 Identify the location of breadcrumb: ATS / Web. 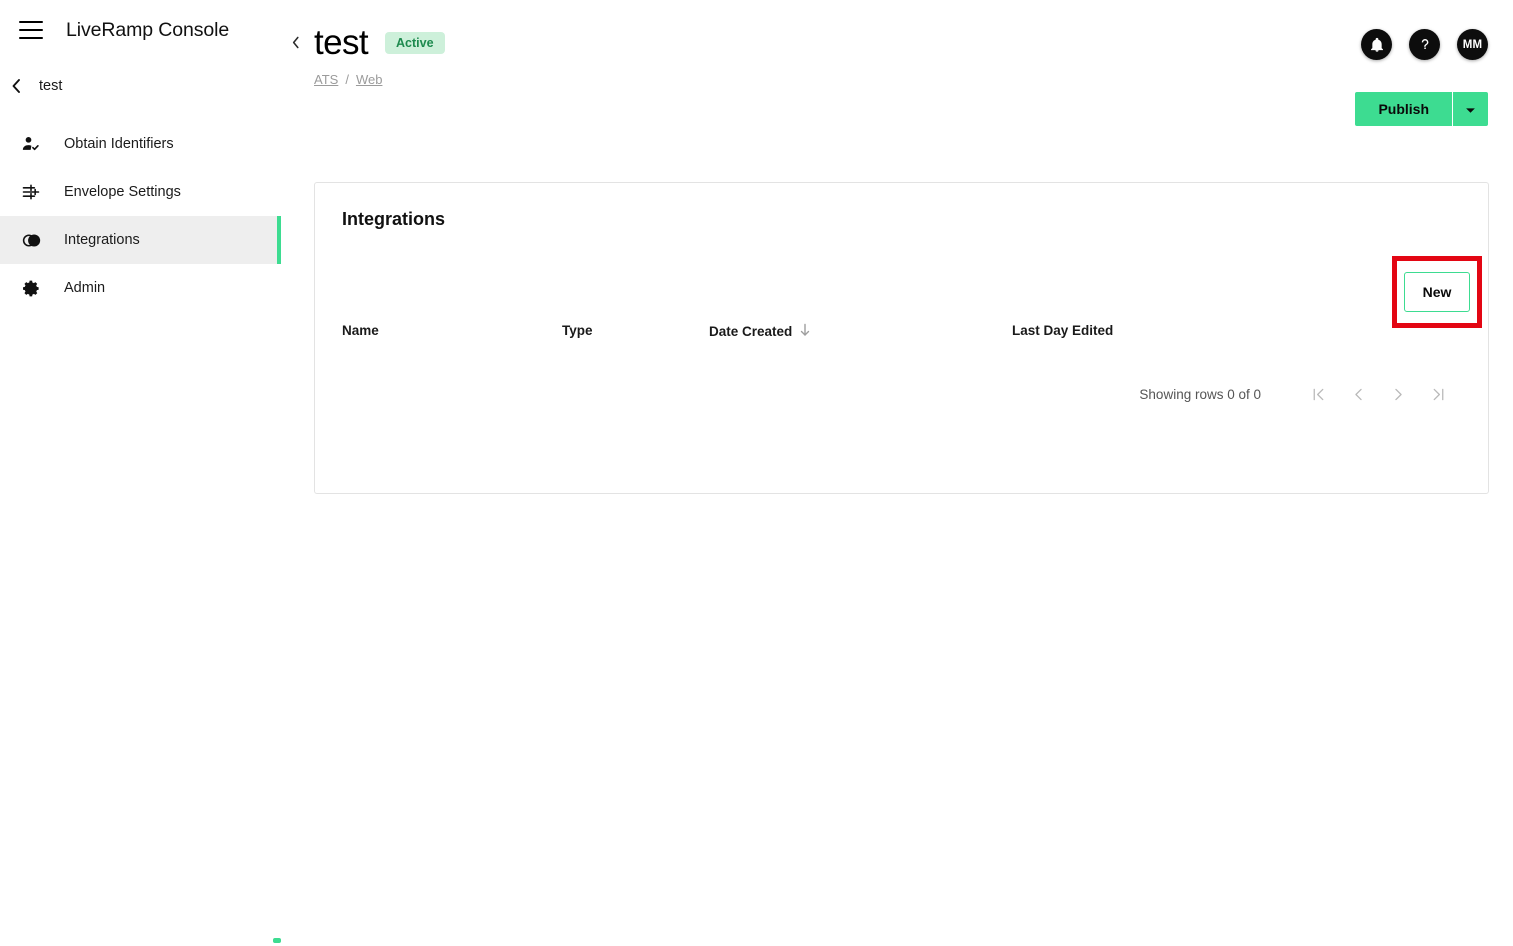
(379, 79).